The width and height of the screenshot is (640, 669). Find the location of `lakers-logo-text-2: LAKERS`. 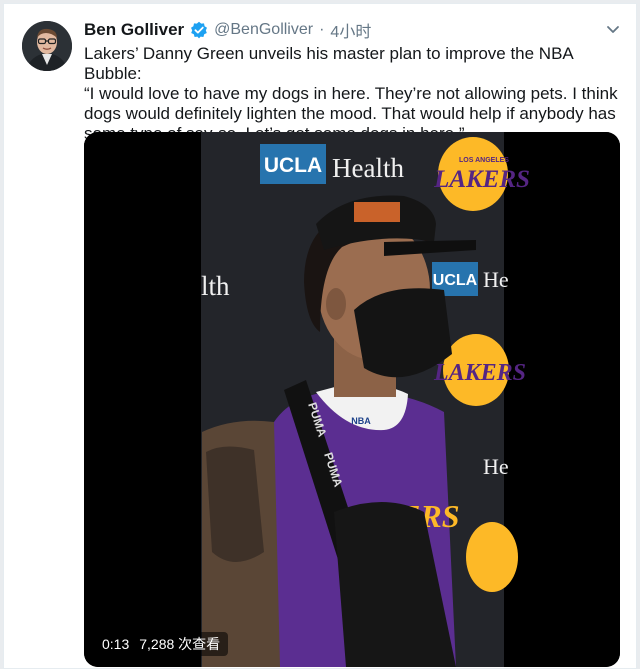

lakers-logo-text-2: LAKERS is located at coordinates (479, 373).